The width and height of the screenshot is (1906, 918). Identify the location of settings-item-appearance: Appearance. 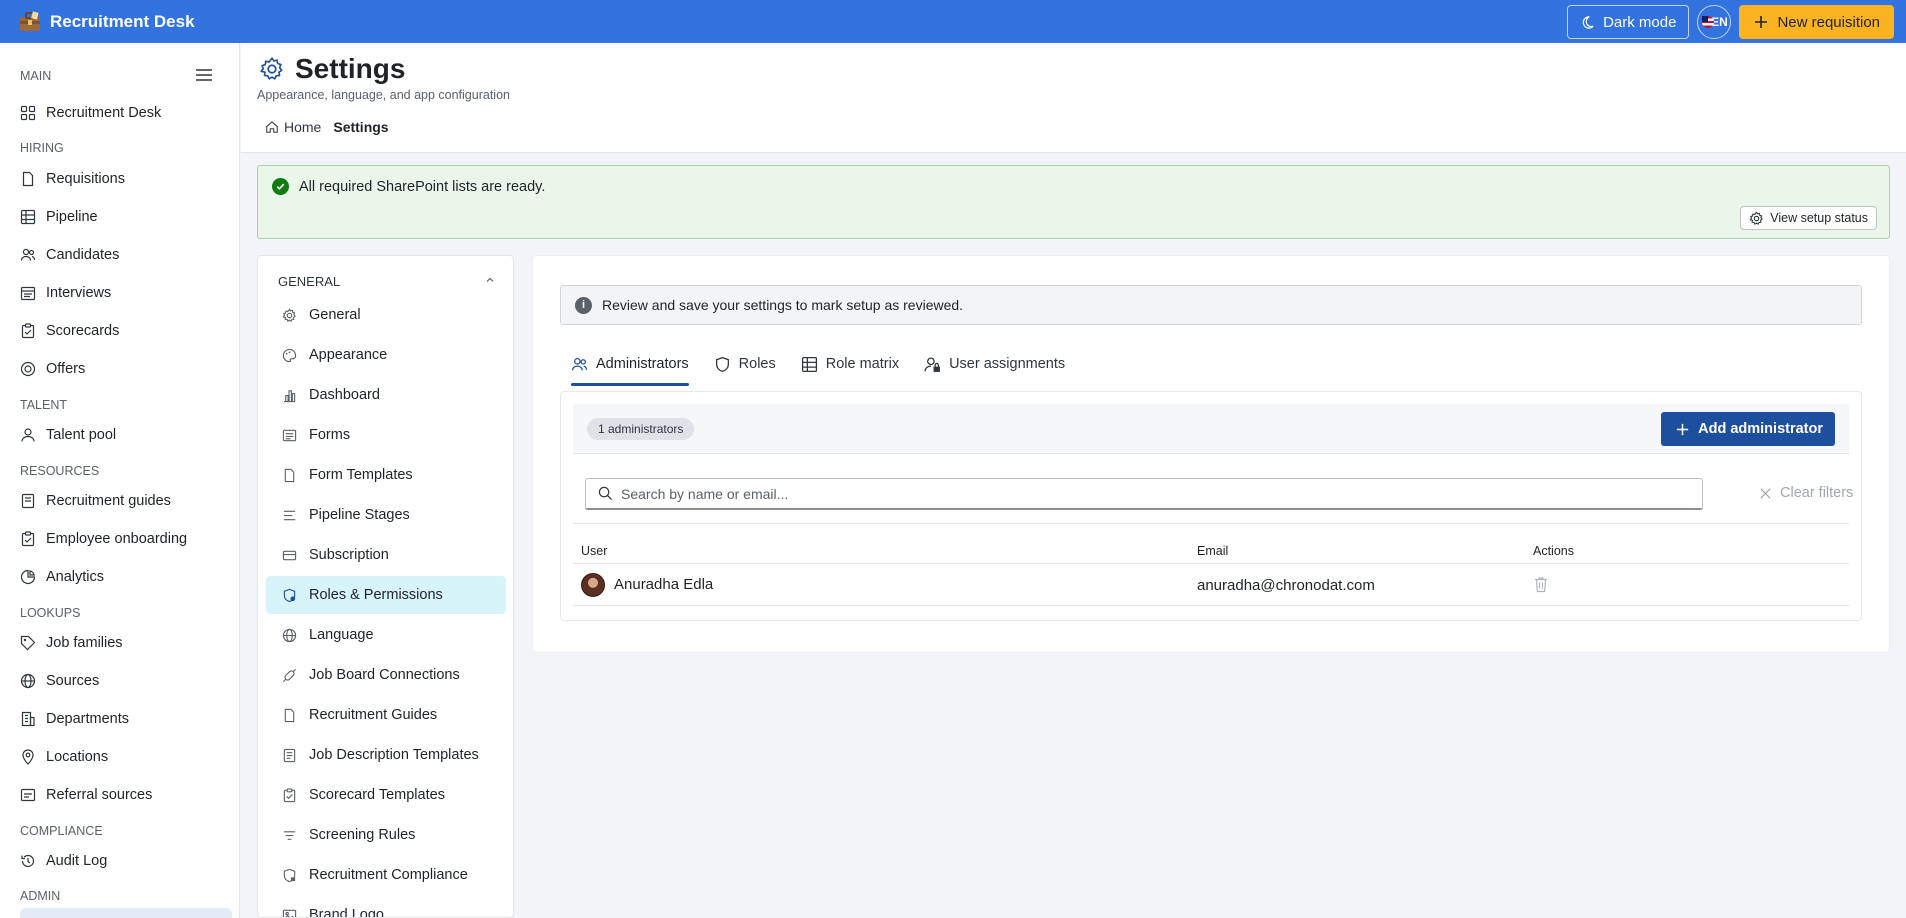
(386, 355).